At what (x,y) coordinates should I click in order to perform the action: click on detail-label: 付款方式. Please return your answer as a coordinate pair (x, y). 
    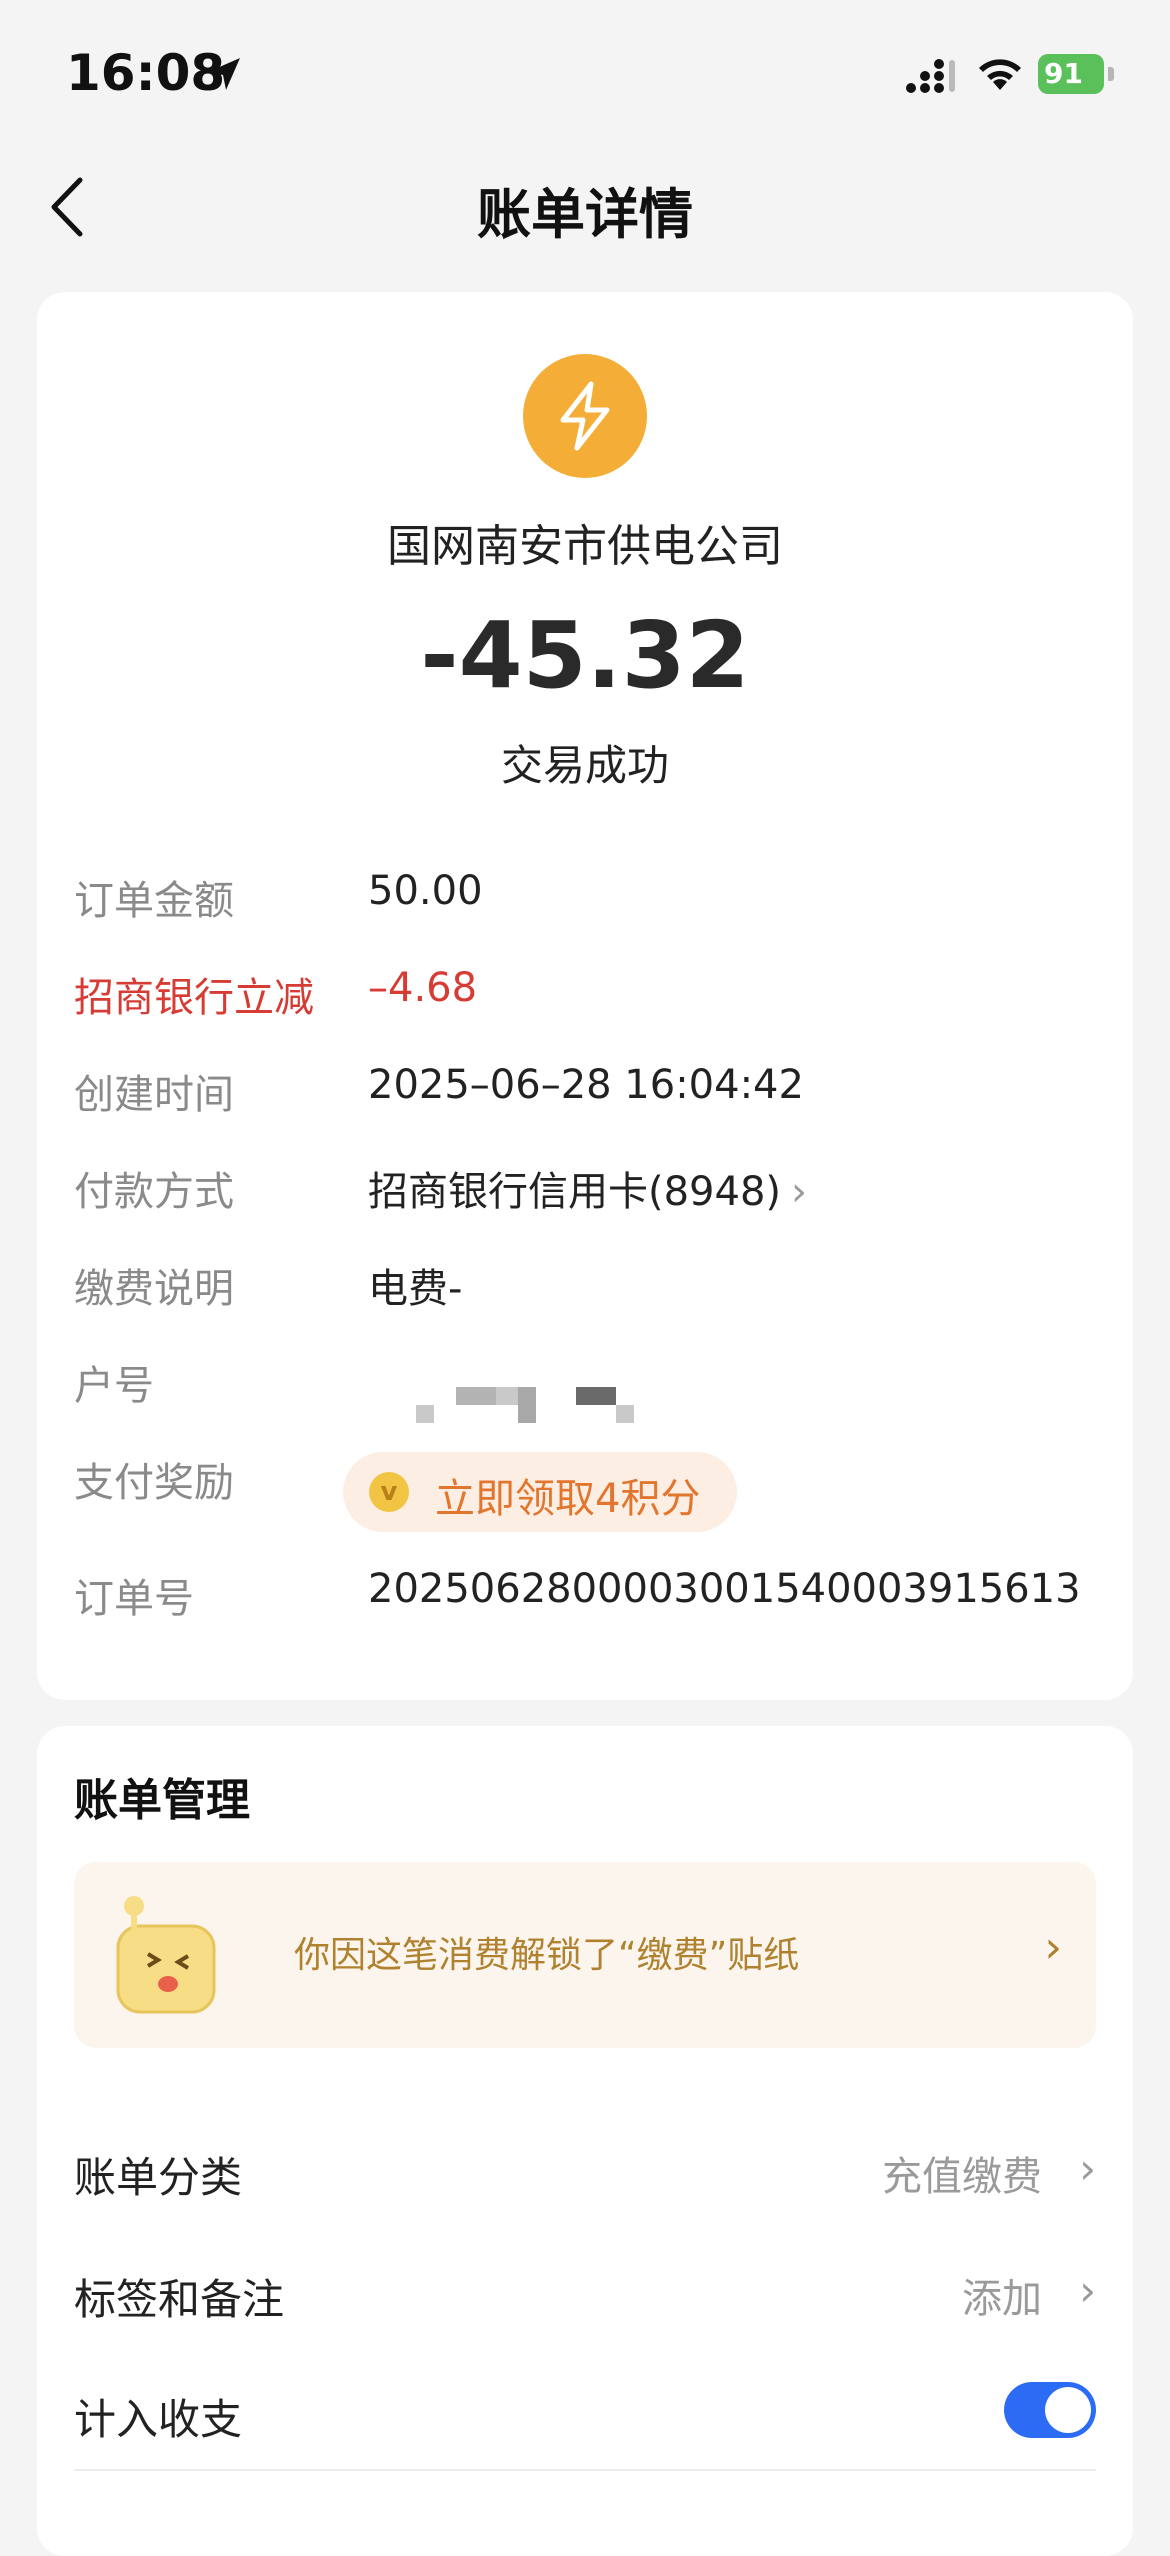
    Looking at the image, I should click on (154, 1192).